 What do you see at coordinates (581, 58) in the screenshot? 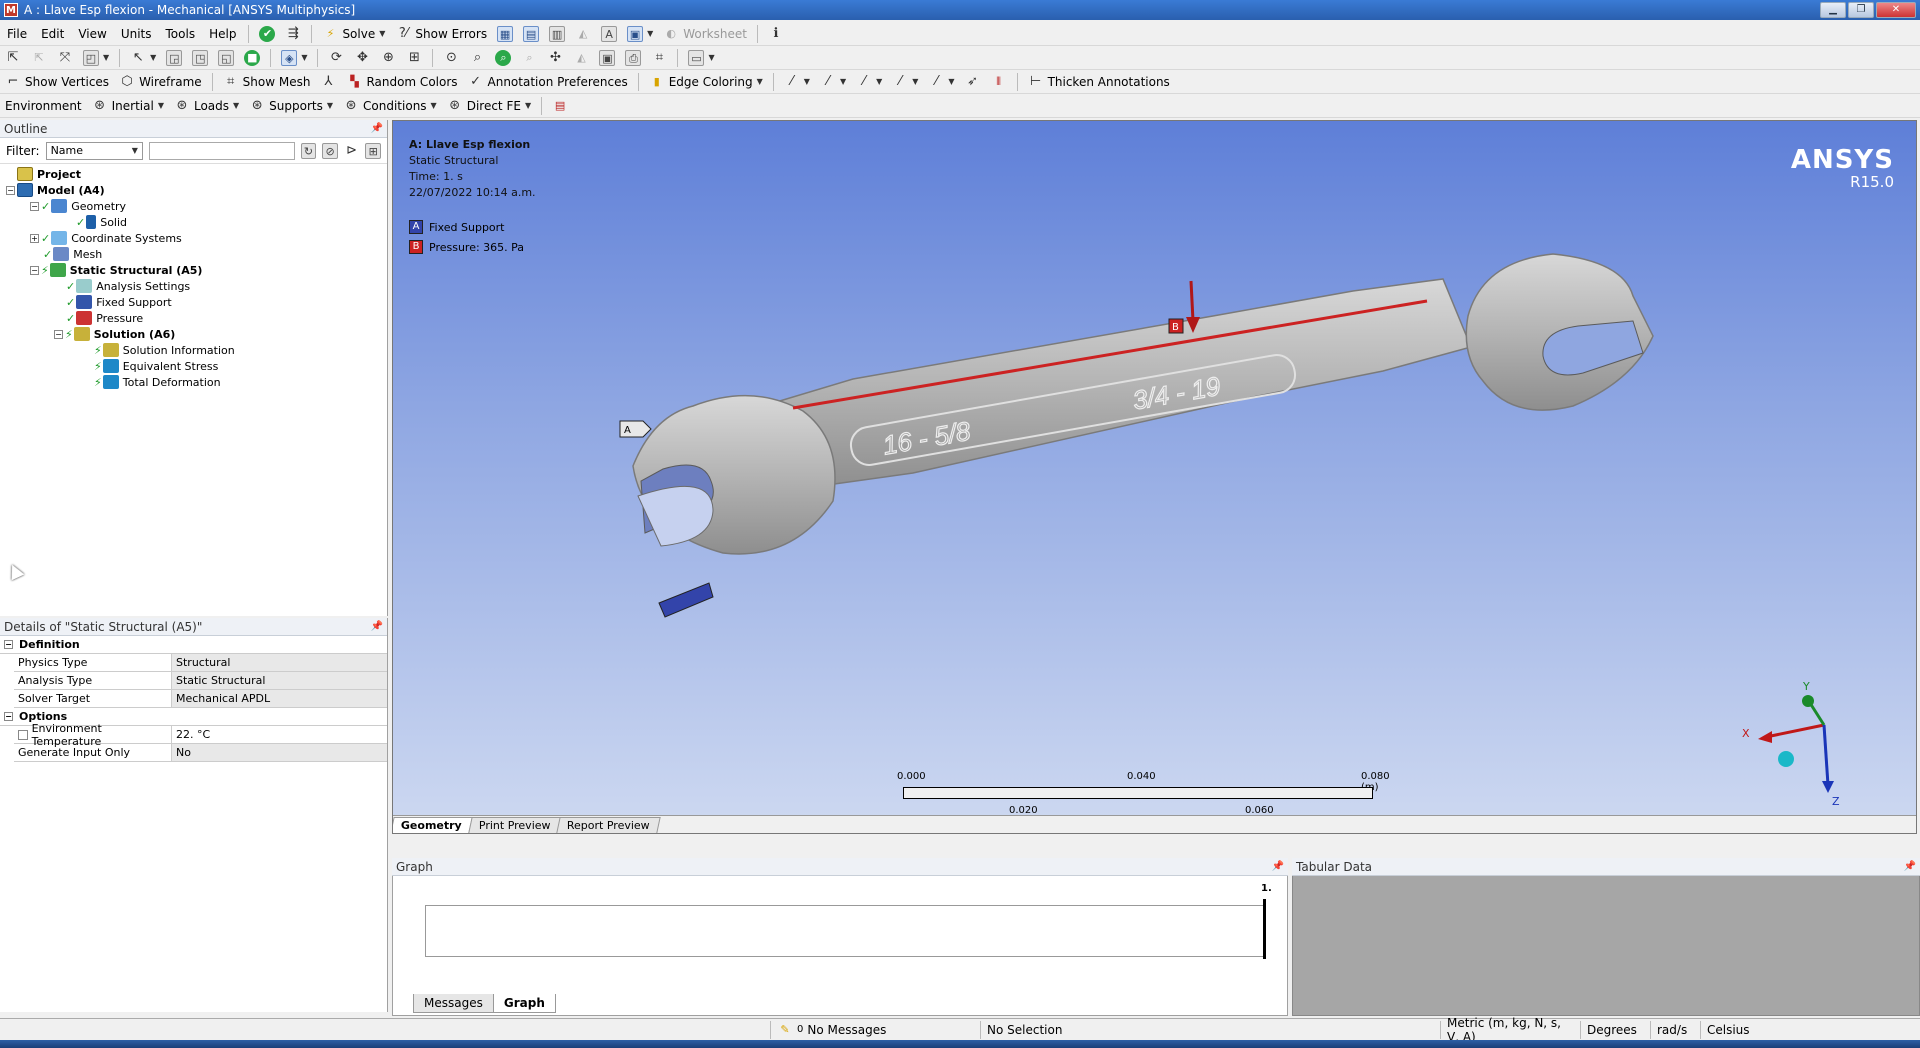
I see `next-view-button: ◭` at bounding box center [581, 58].